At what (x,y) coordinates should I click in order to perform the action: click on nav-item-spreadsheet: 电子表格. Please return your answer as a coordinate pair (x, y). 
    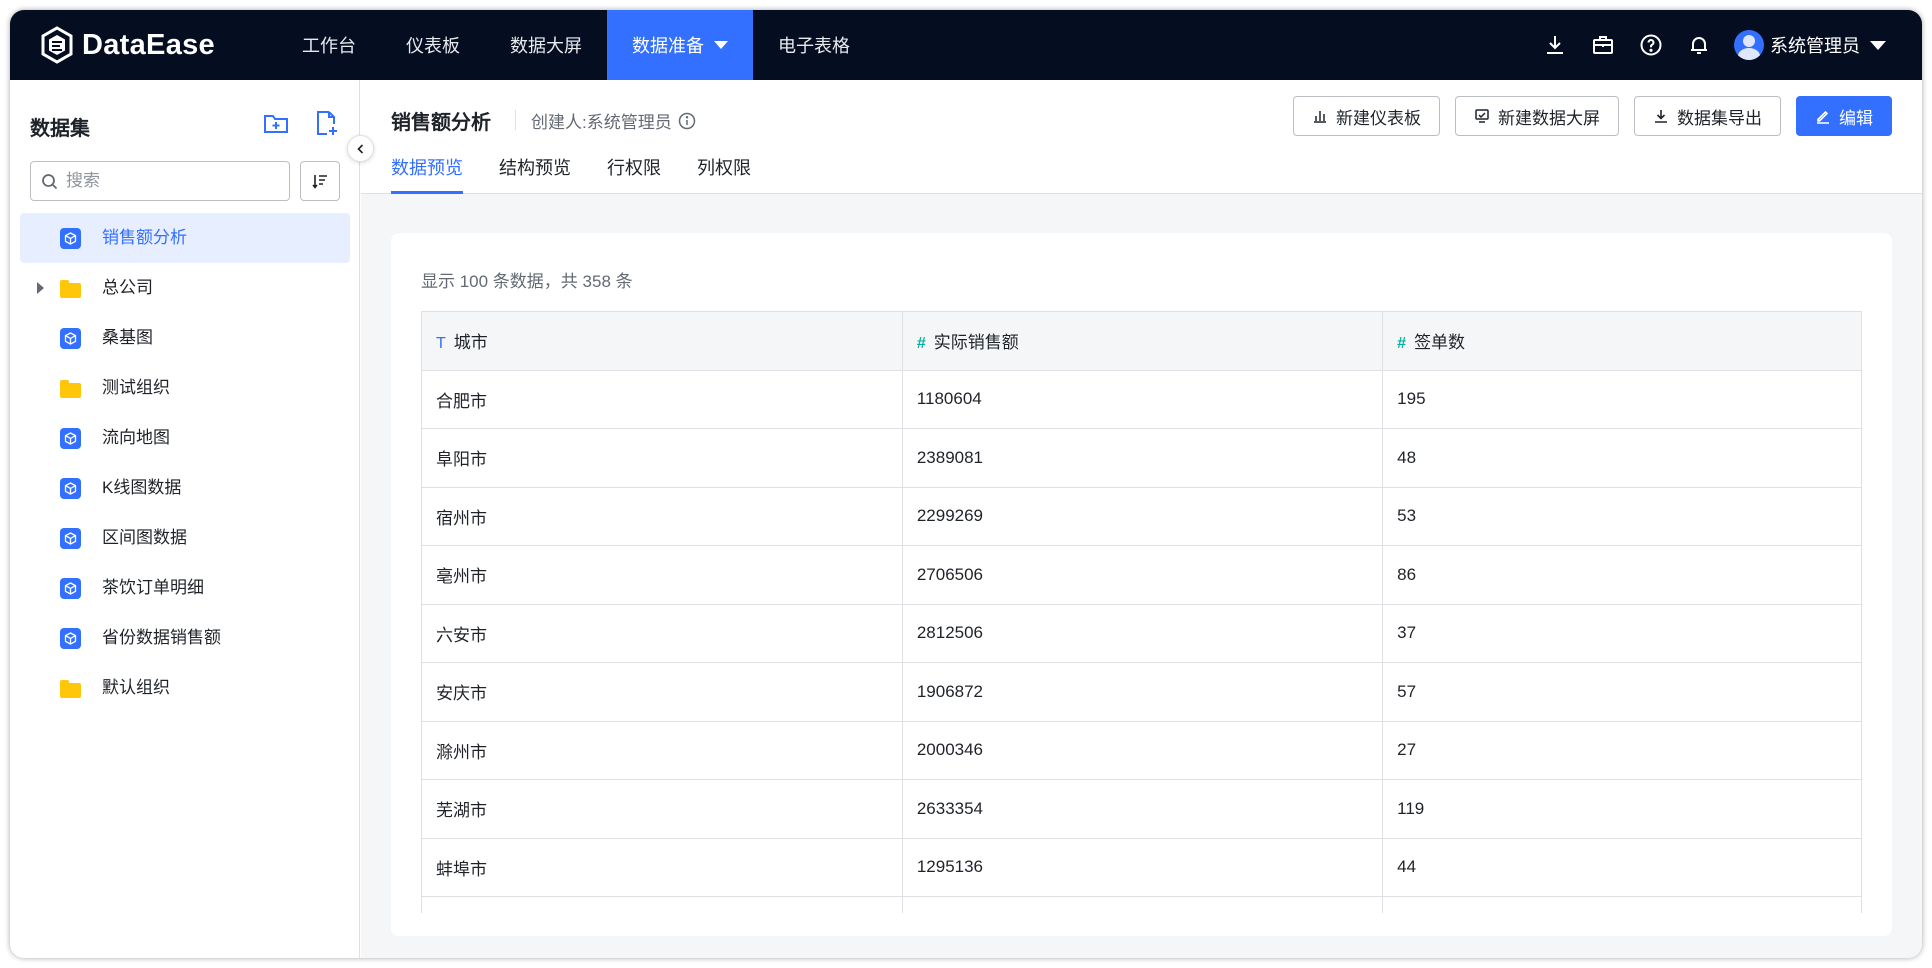
    Looking at the image, I should click on (814, 45).